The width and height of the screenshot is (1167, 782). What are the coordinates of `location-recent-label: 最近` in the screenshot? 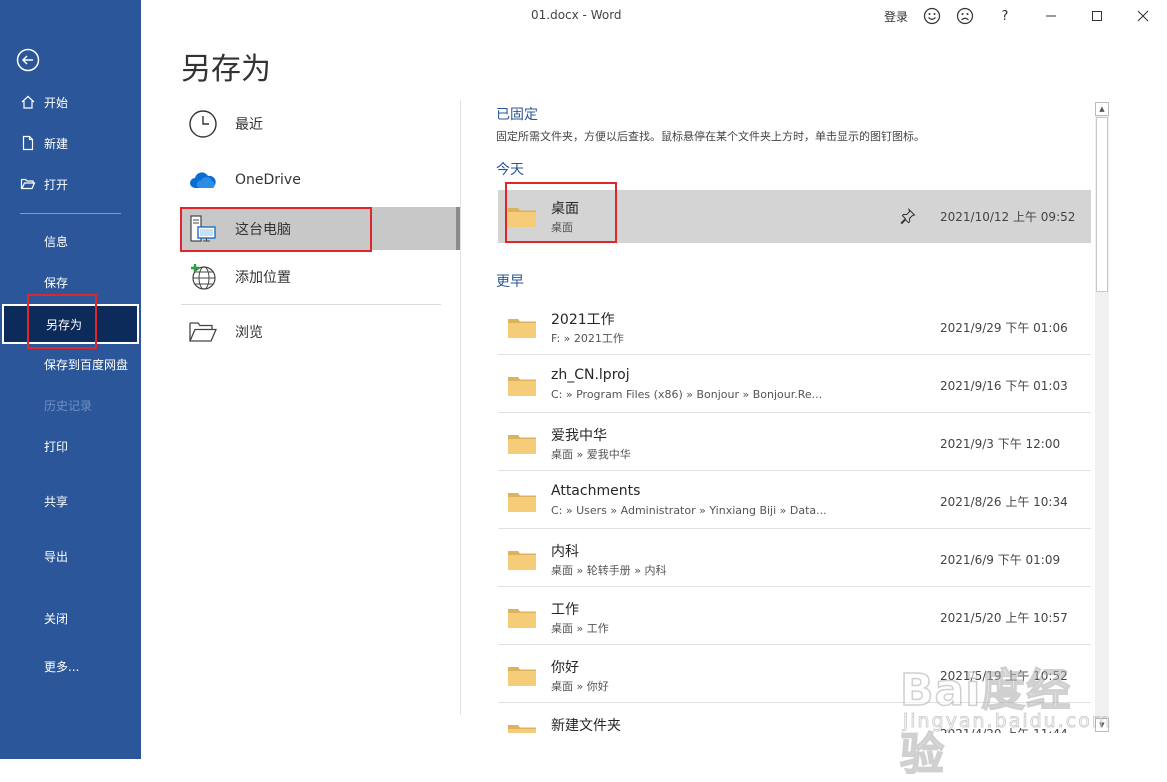 It's located at (249, 125).